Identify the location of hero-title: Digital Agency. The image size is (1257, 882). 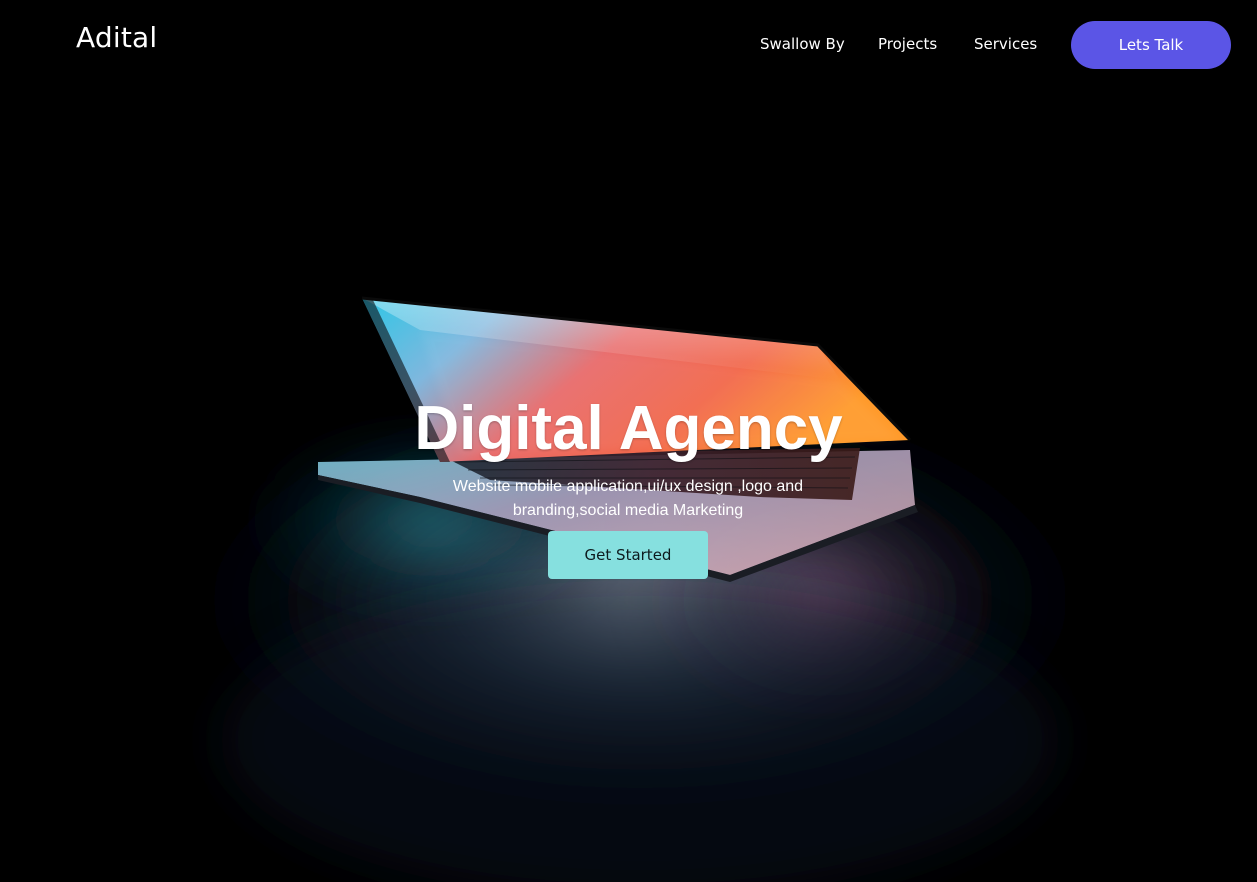
(628, 428).